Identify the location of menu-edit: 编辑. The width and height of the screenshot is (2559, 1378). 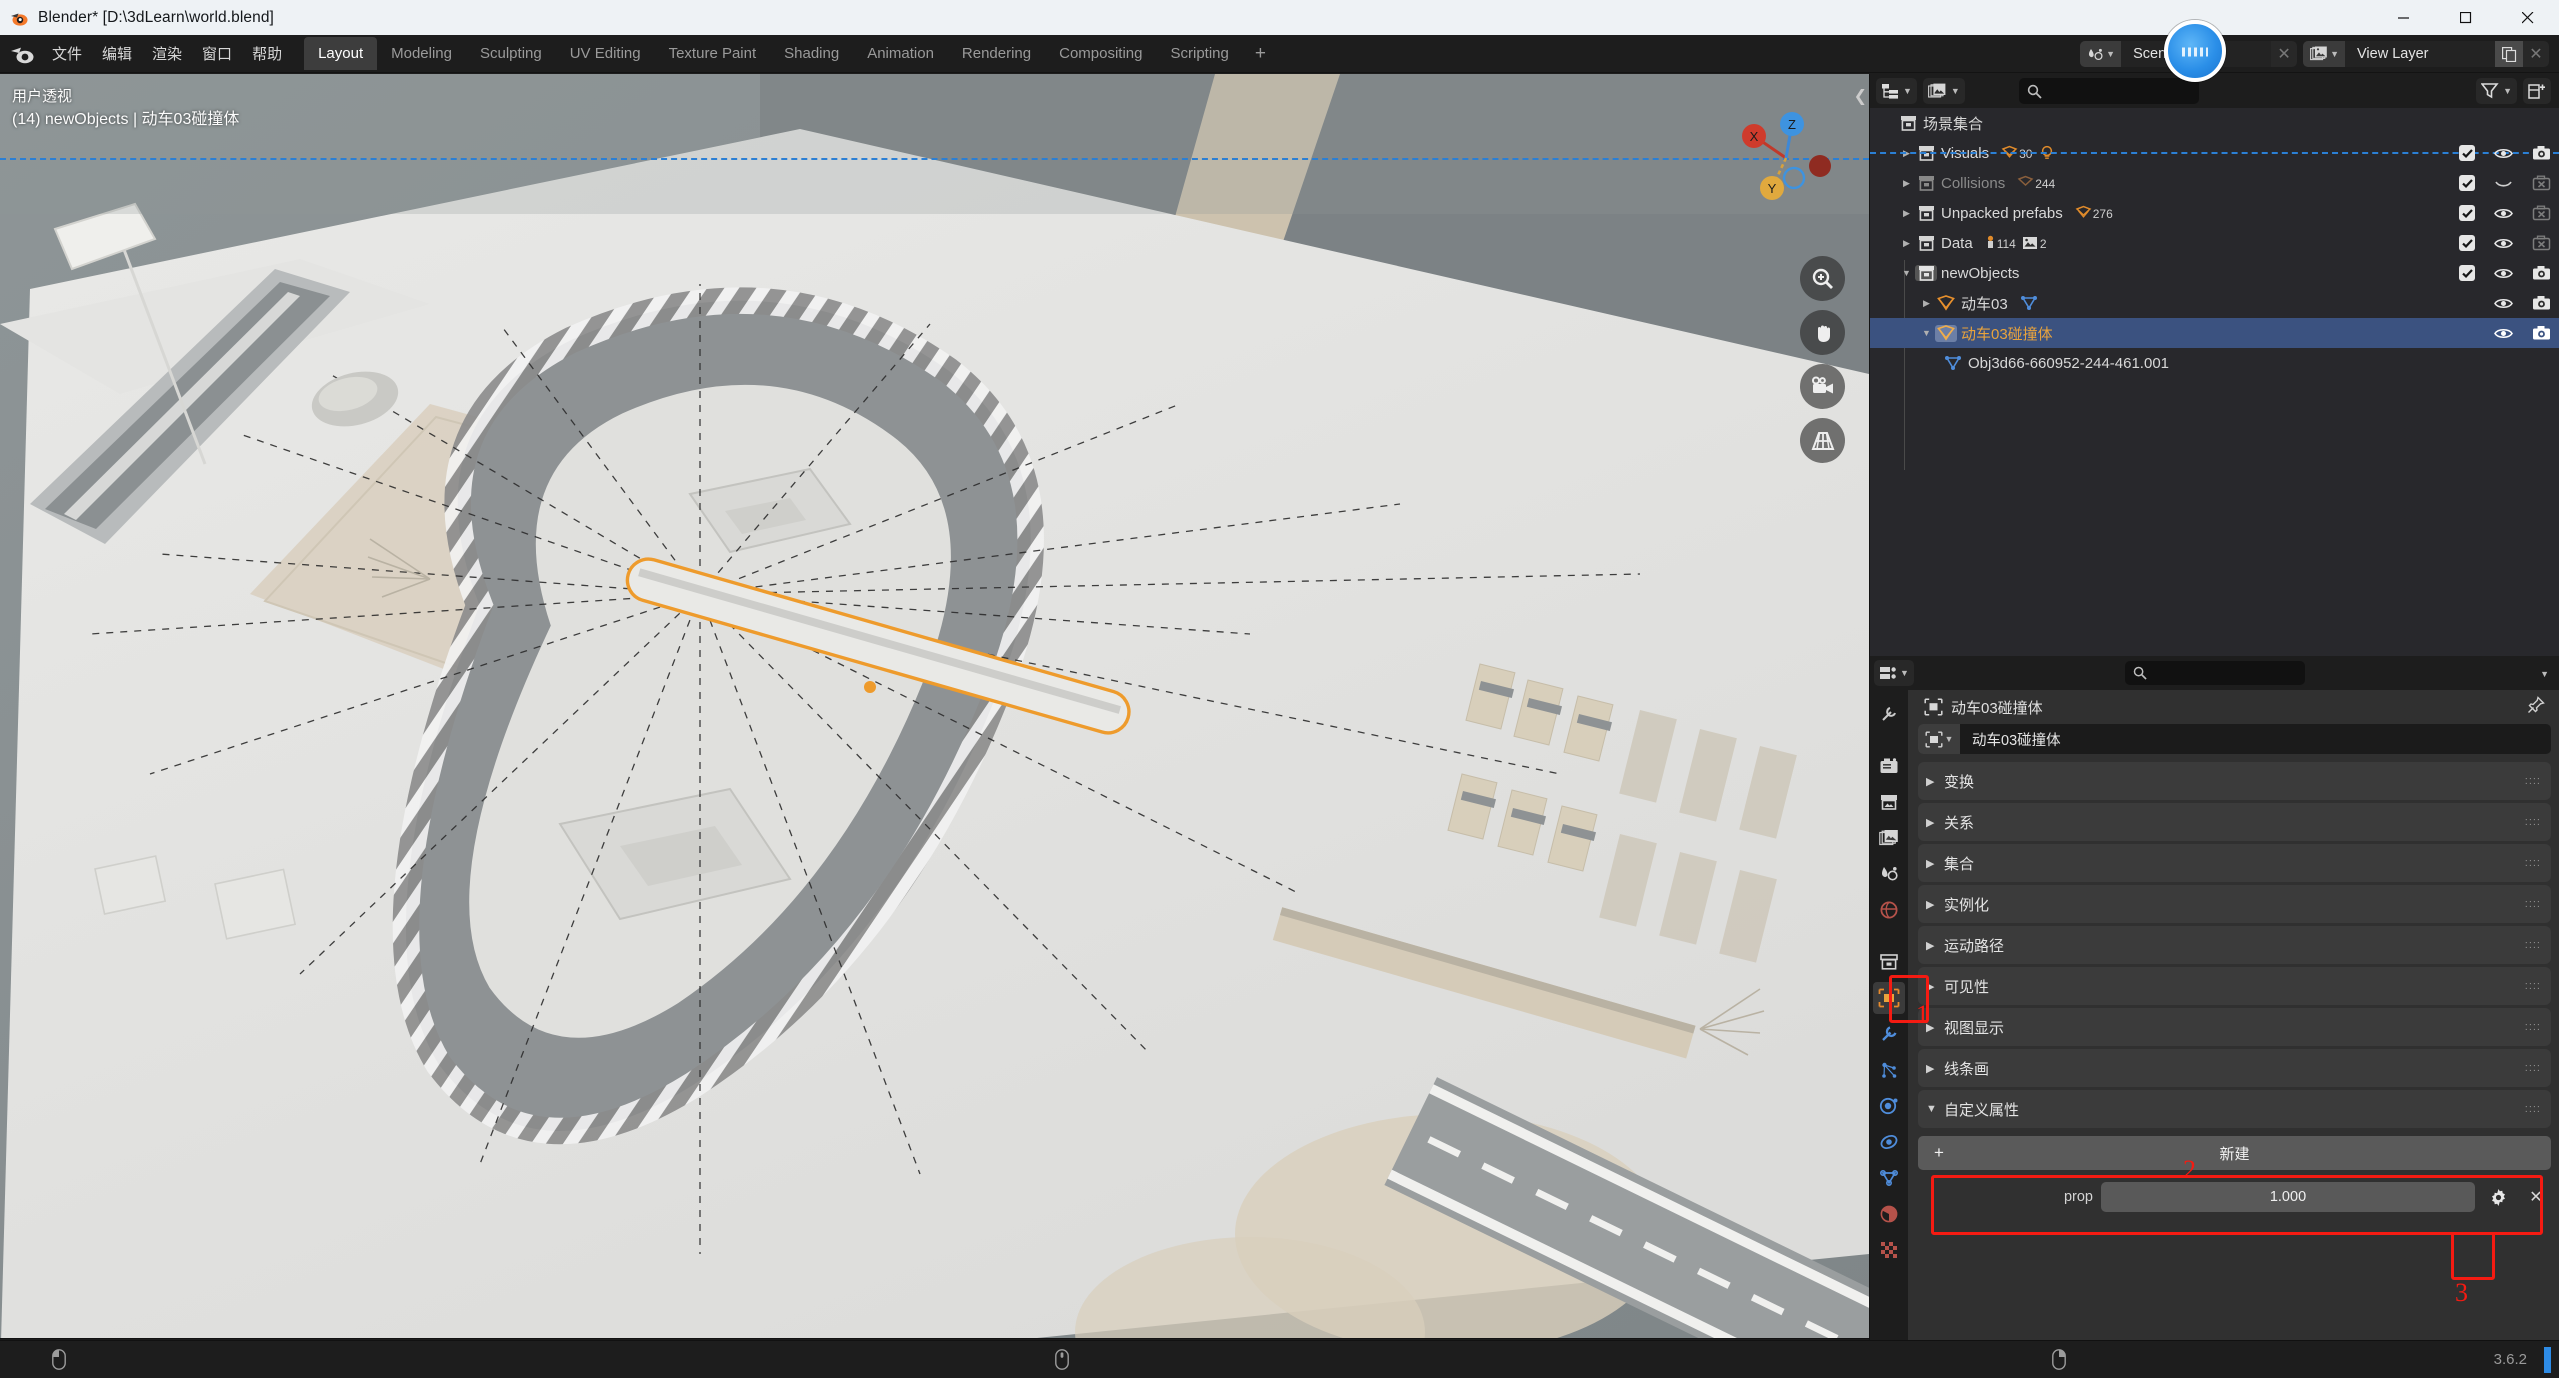
(117, 53).